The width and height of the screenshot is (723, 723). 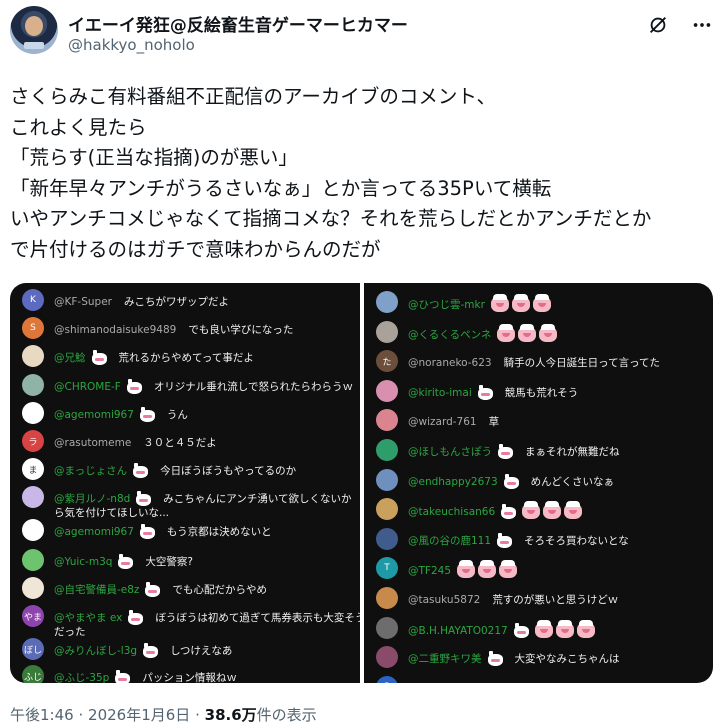 What do you see at coordinates (88, 618) in the screenshot?
I see `commenter-name: @やまやま ex` at bounding box center [88, 618].